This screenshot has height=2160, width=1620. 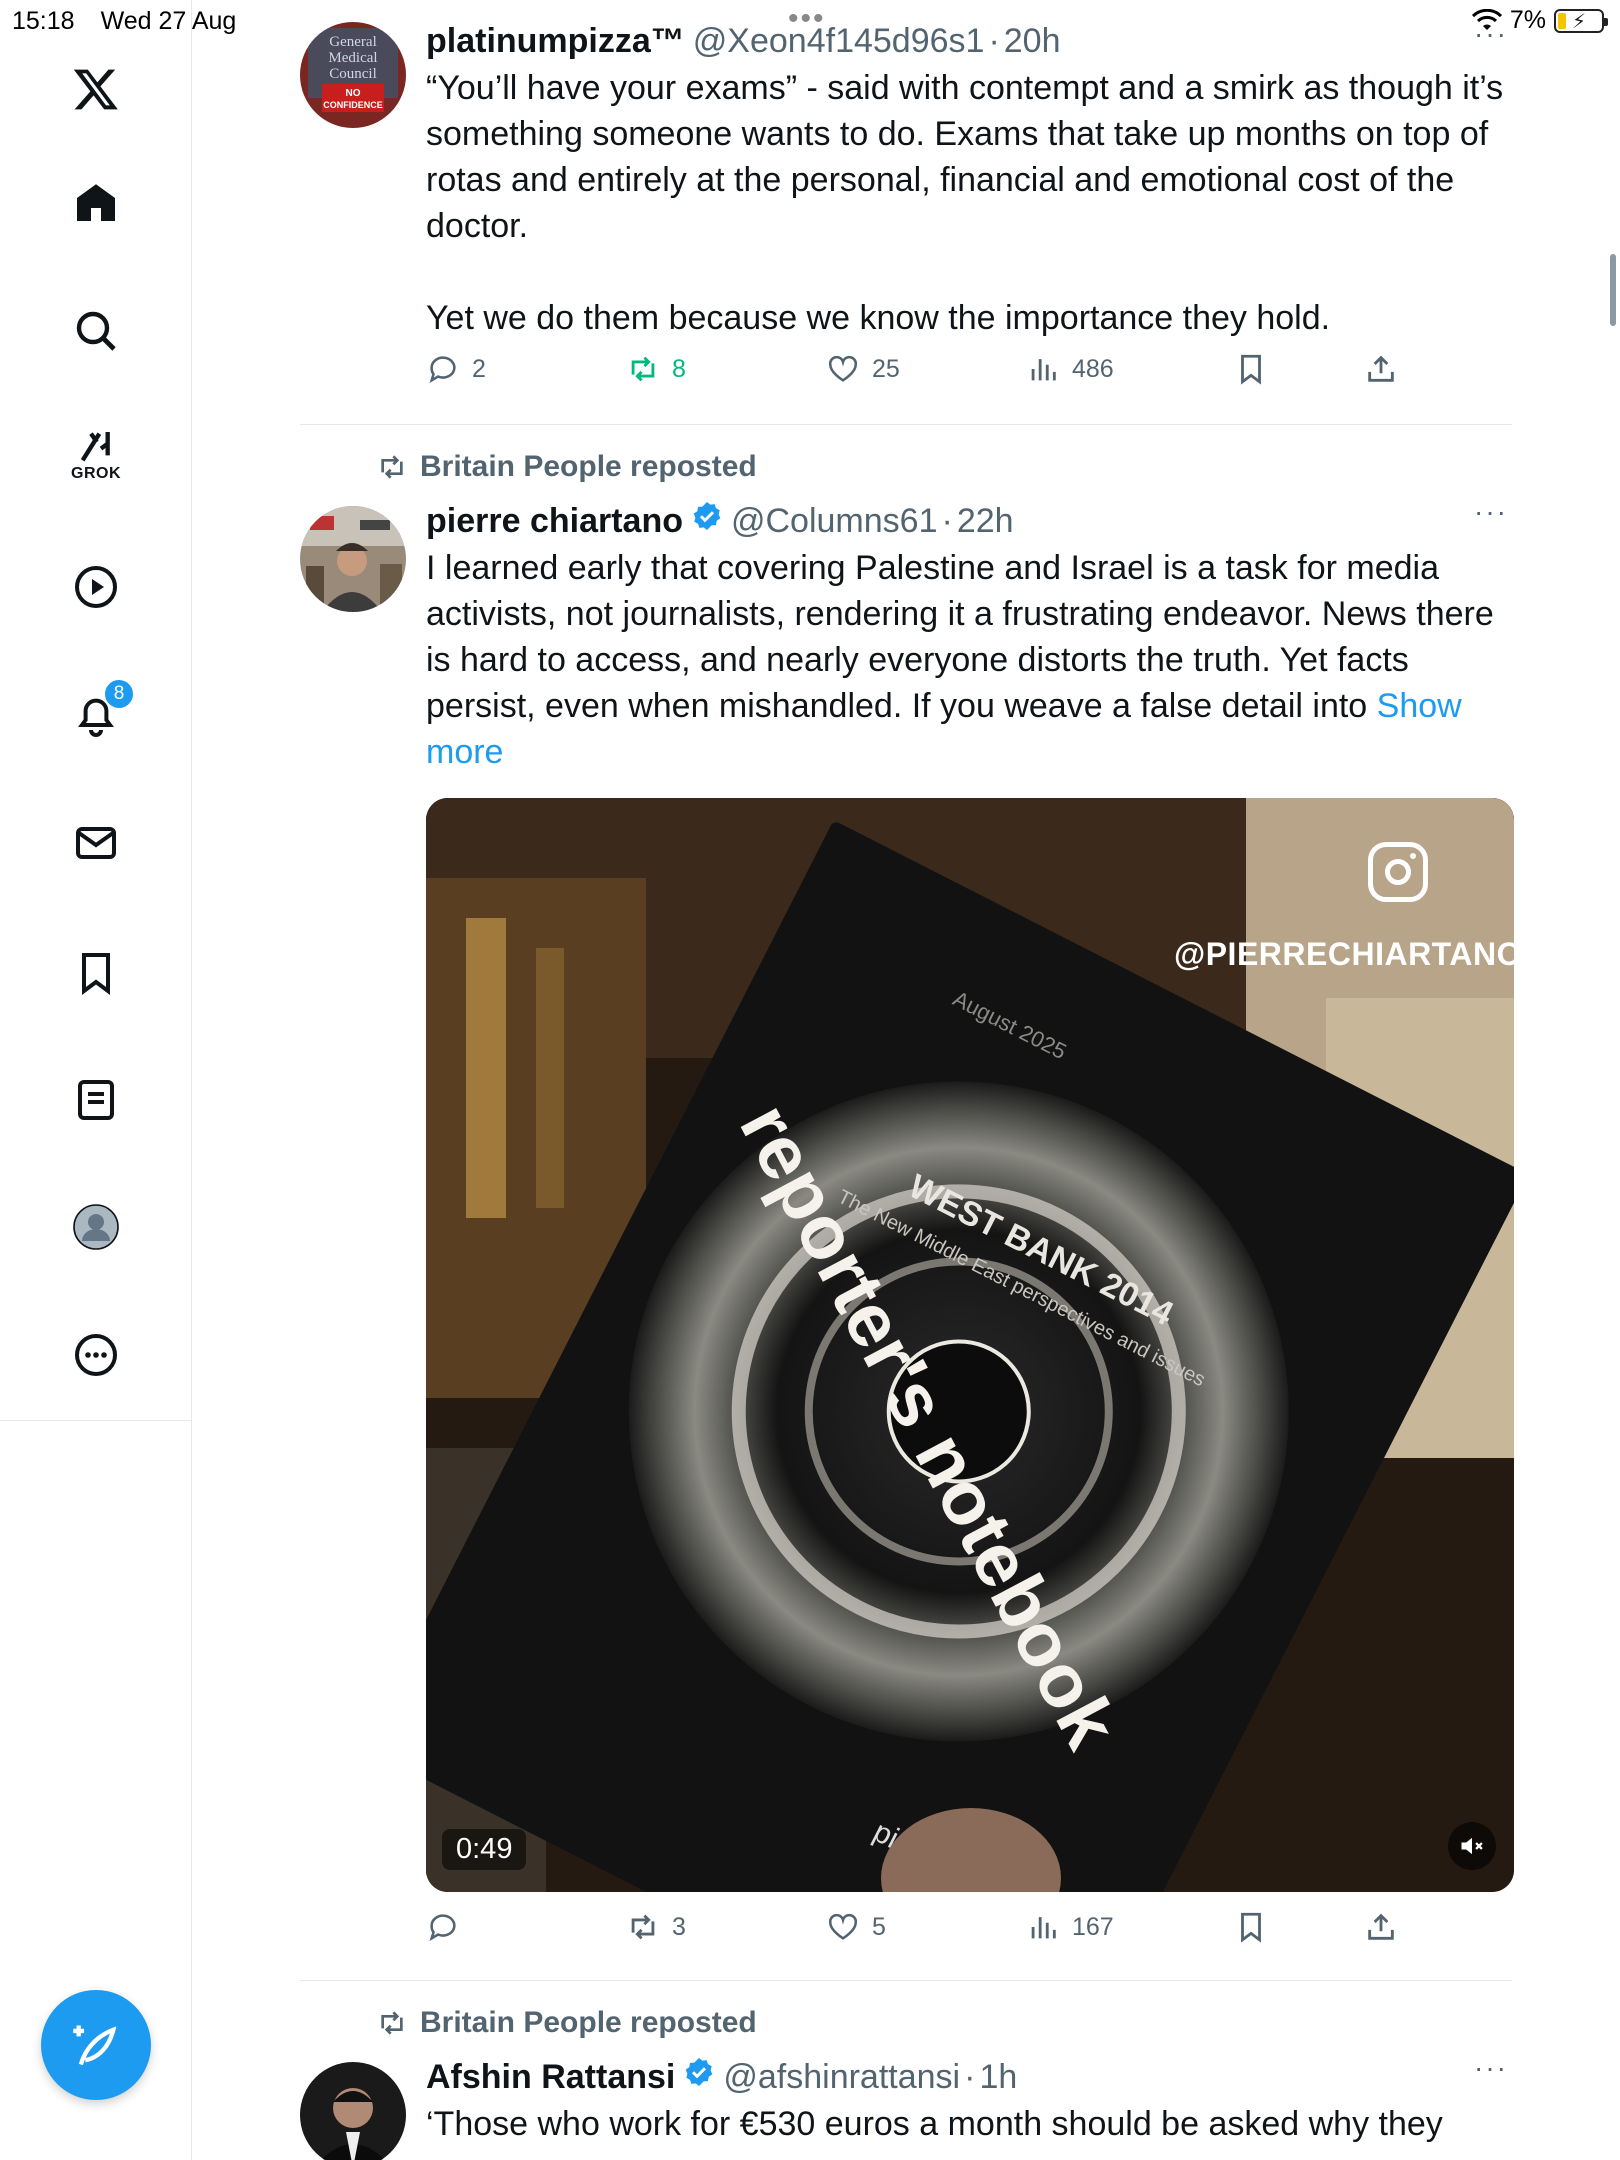 What do you see at coordinates (353, 93) in the screenshot?
I see `avatar-text-no: NO` at bounding box center [353, 93].